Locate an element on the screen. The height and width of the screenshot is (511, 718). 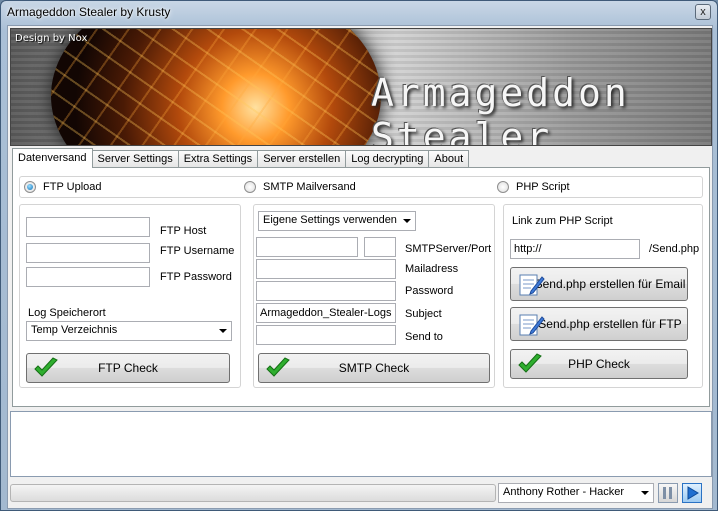
title-bar: Armageddon Stealer by Krusty x is located at coordinates (359, 13).